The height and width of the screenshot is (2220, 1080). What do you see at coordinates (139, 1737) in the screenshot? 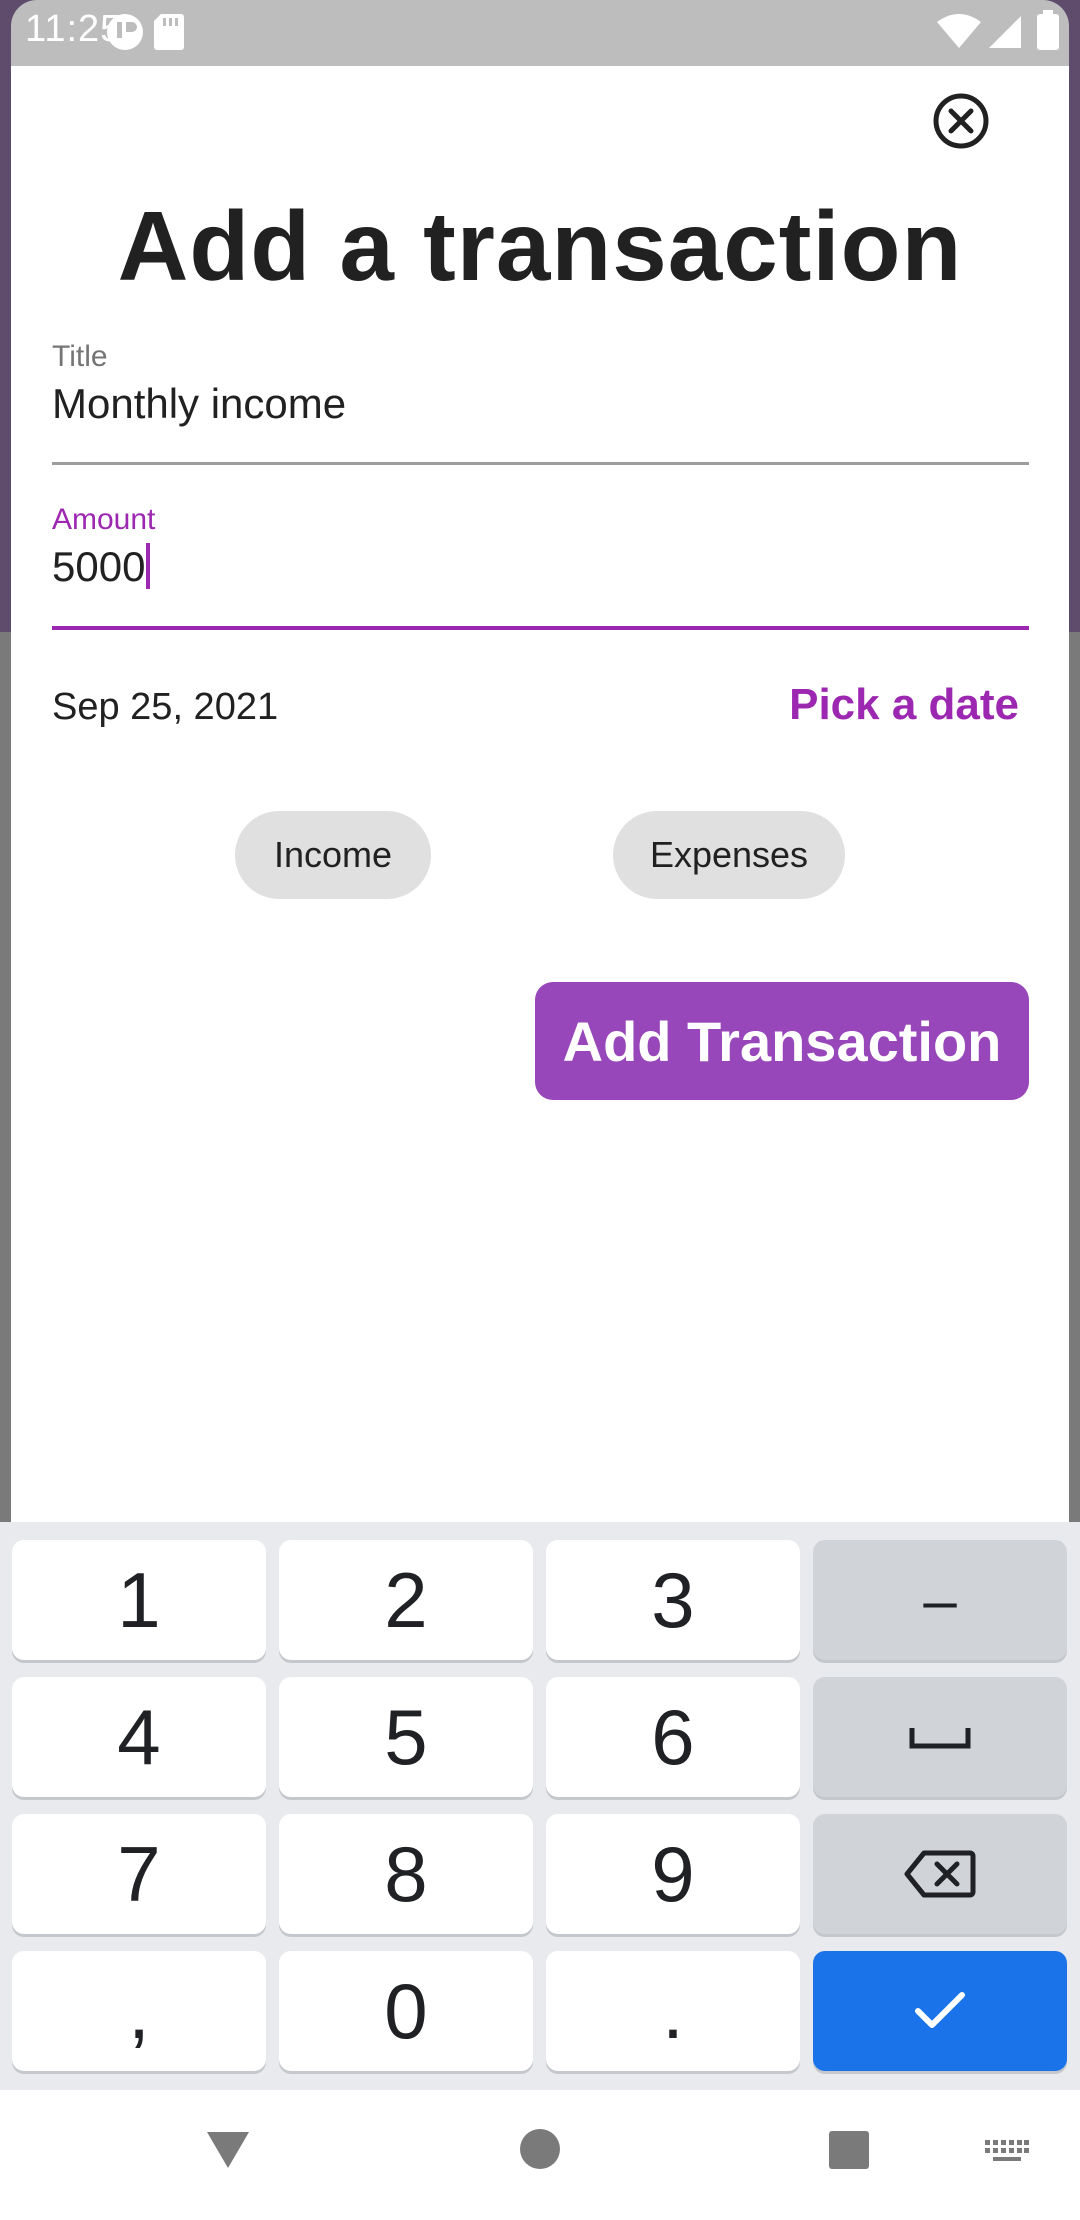
I see `key-4: 4` at bounding box center [139, 1737].